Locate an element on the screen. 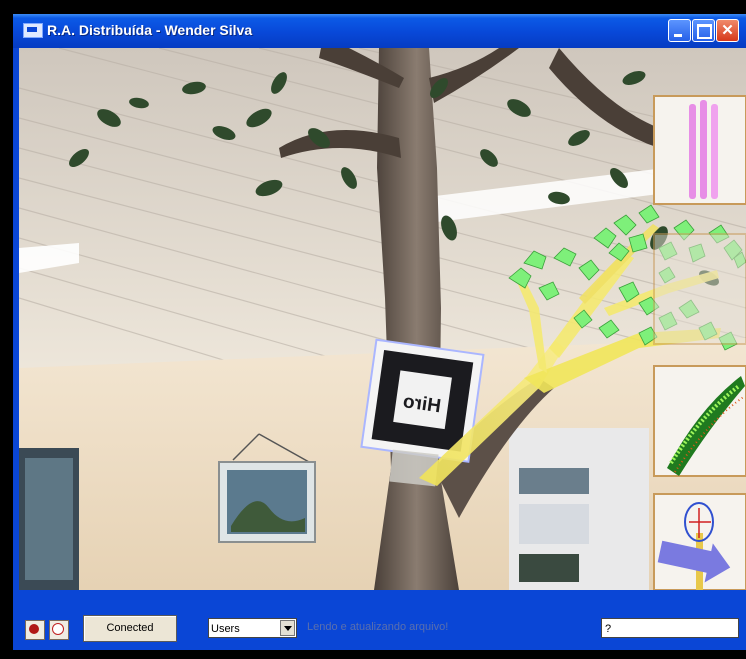 Image resolution: width=746 pixels, height=659 pixels. clock-face-shape is located at coordinates (58, 629).